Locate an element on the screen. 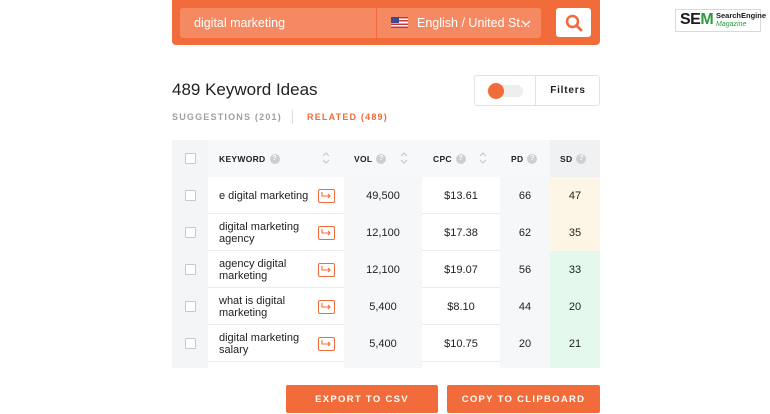 The image size is (770, 414). table-row is located at coordinates (386, 365).